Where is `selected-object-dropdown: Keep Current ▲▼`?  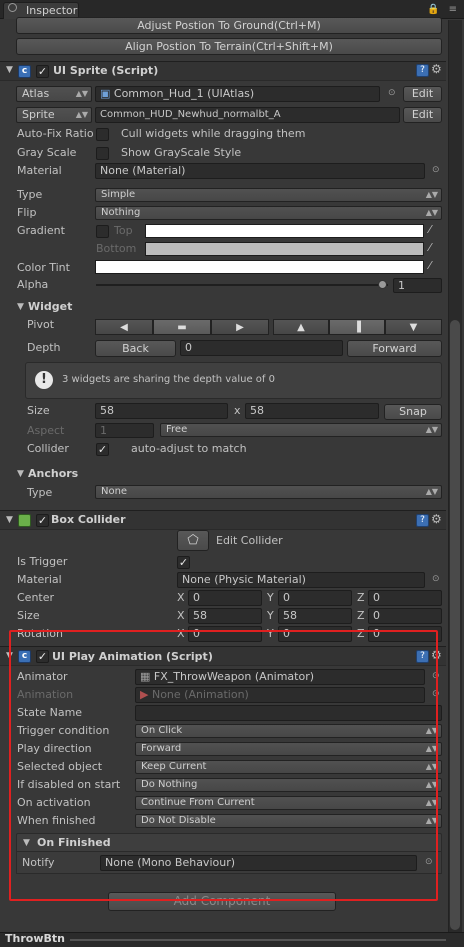
selected-object-dropdown: Keep Current ▲▼ is located at coordinates (288, 767).